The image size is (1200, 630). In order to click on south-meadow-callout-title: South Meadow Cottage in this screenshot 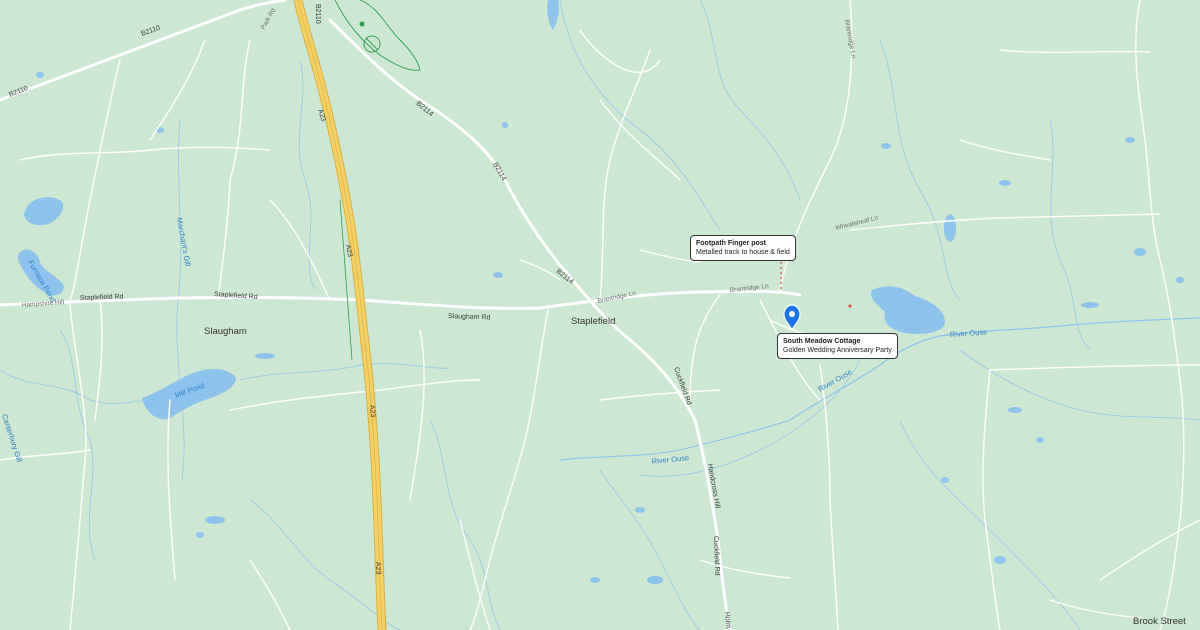, I will do `click(822, 341)`.